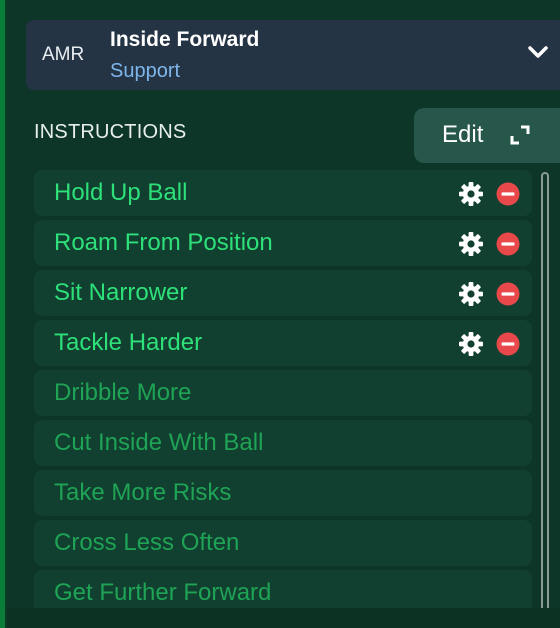  What do you see at coordinates (121, 292) in the screenshot?
I see `instruction-label: Sit Narrower` at bounding box center [121, 292].